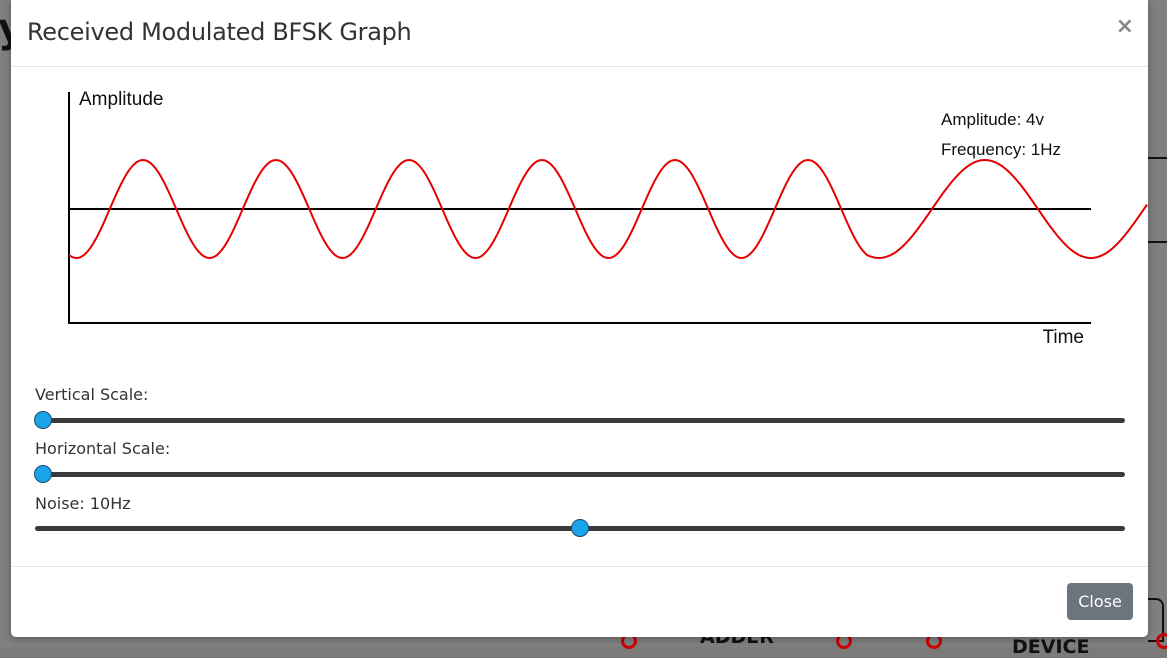  What do you see at coordinates (1001, 149) in the screenshot?
I see `frequency-readout: Frequency: 1Hz` at bounding box center [1001, 149].